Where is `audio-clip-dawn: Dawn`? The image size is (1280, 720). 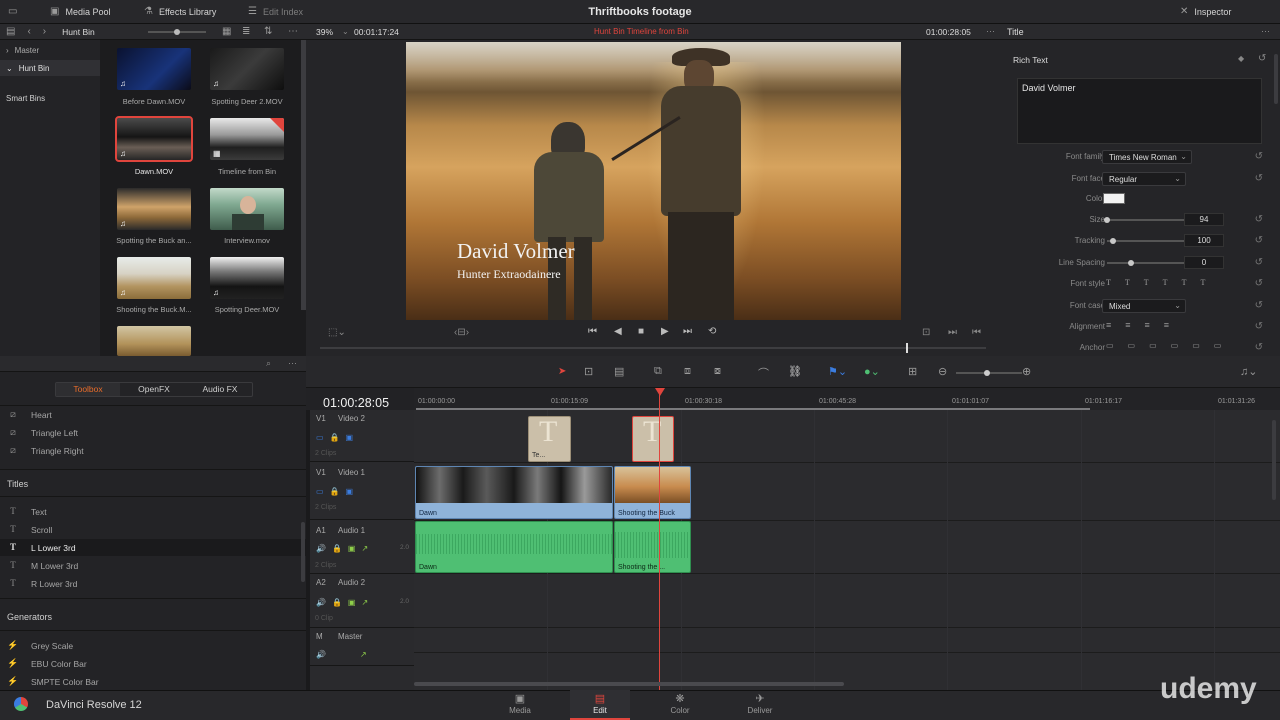
audio-clip-dawn: Dawn is located at coordinates (514, 547).